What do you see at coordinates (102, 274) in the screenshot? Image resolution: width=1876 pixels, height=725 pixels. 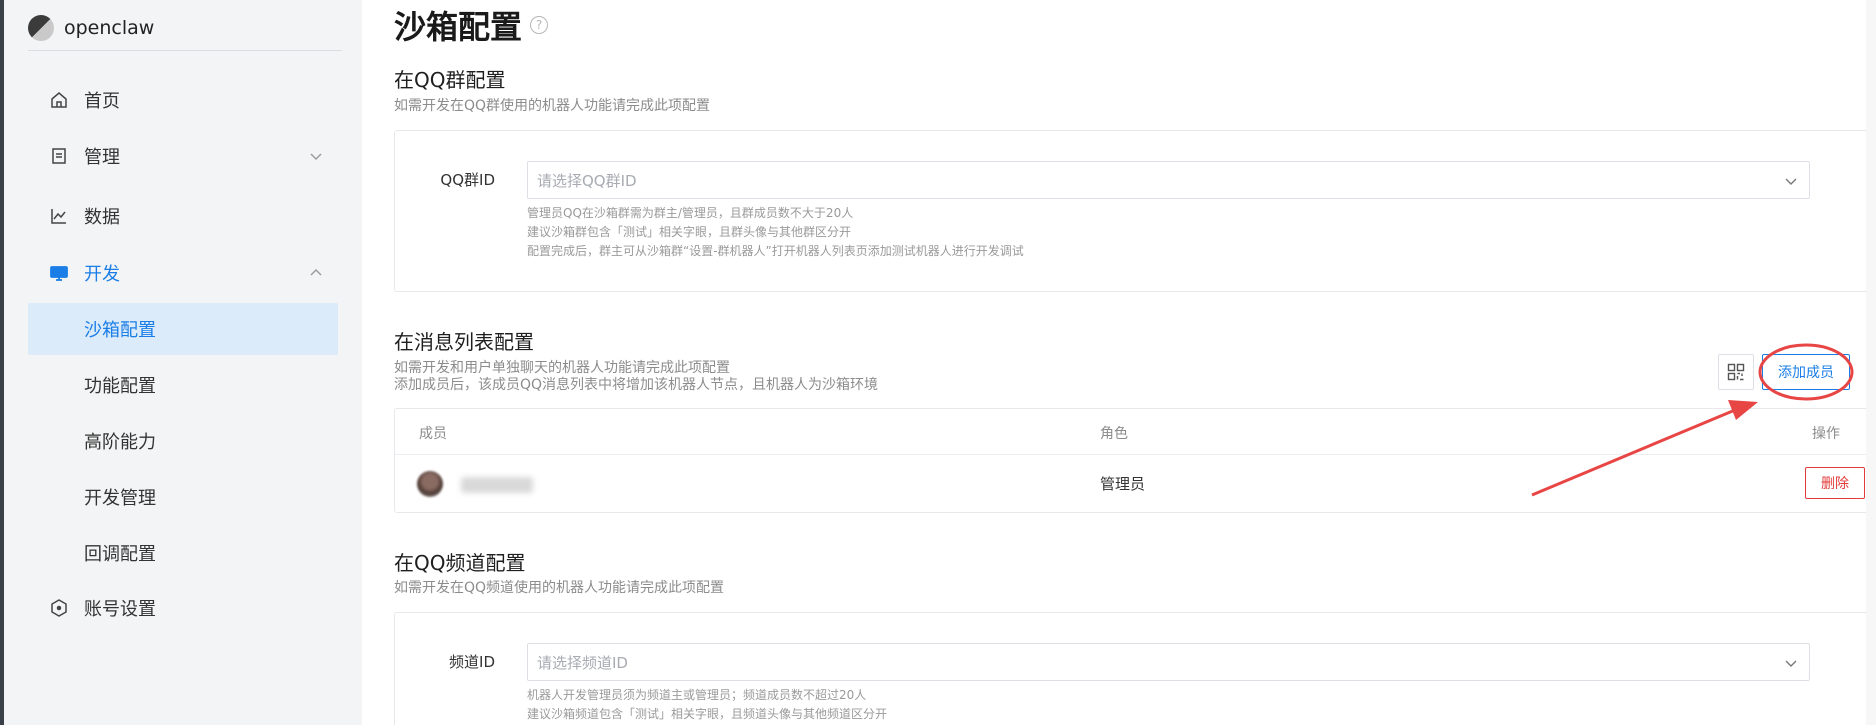 I see `sidebar-item-label: 开发` at bounding box center [102, 274].